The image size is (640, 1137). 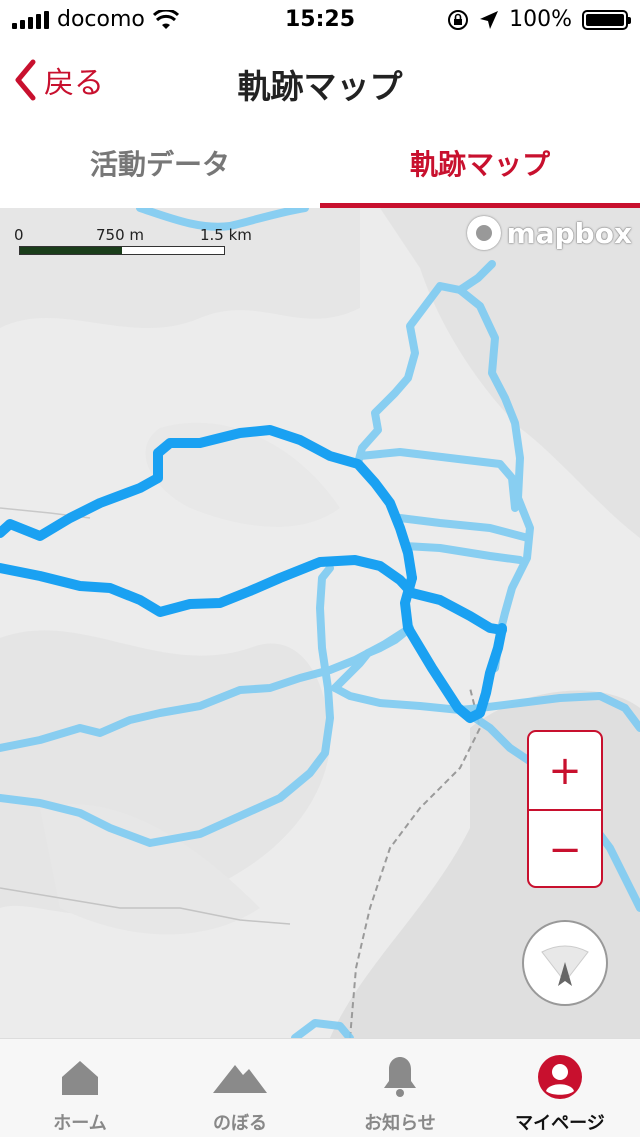 I want to click on scale-label-mid: 750 m, so click(x=120, y=235).